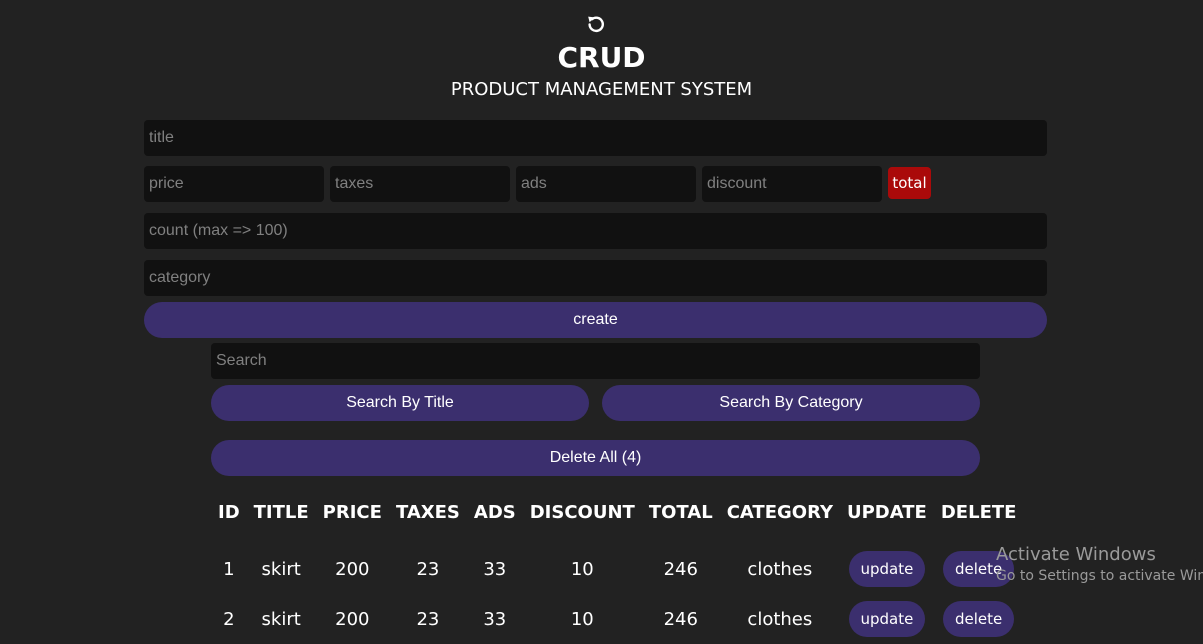  I want to click on page-title: CRUD, so click(601, 57).